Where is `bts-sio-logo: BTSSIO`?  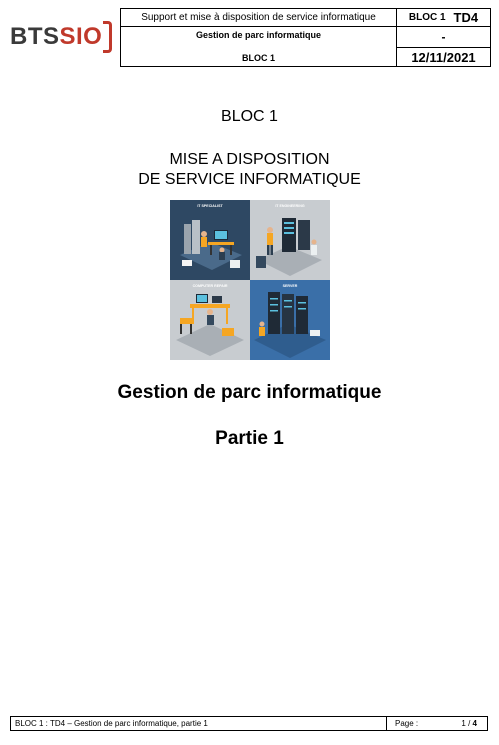
bts-sio-logo: BTSSIO is located at coordinates (65, 37).